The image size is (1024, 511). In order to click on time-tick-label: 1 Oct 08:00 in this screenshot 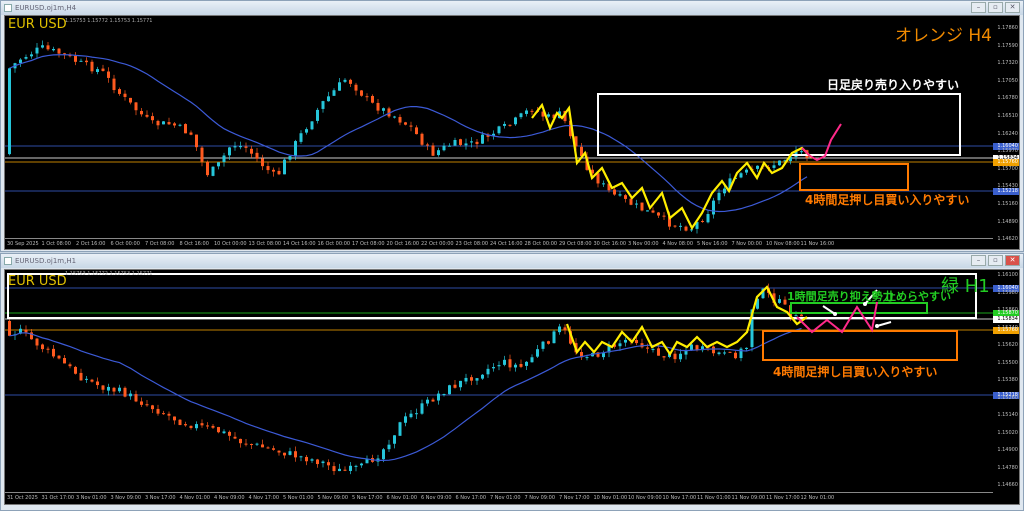, I will do `click(56, 244)`.